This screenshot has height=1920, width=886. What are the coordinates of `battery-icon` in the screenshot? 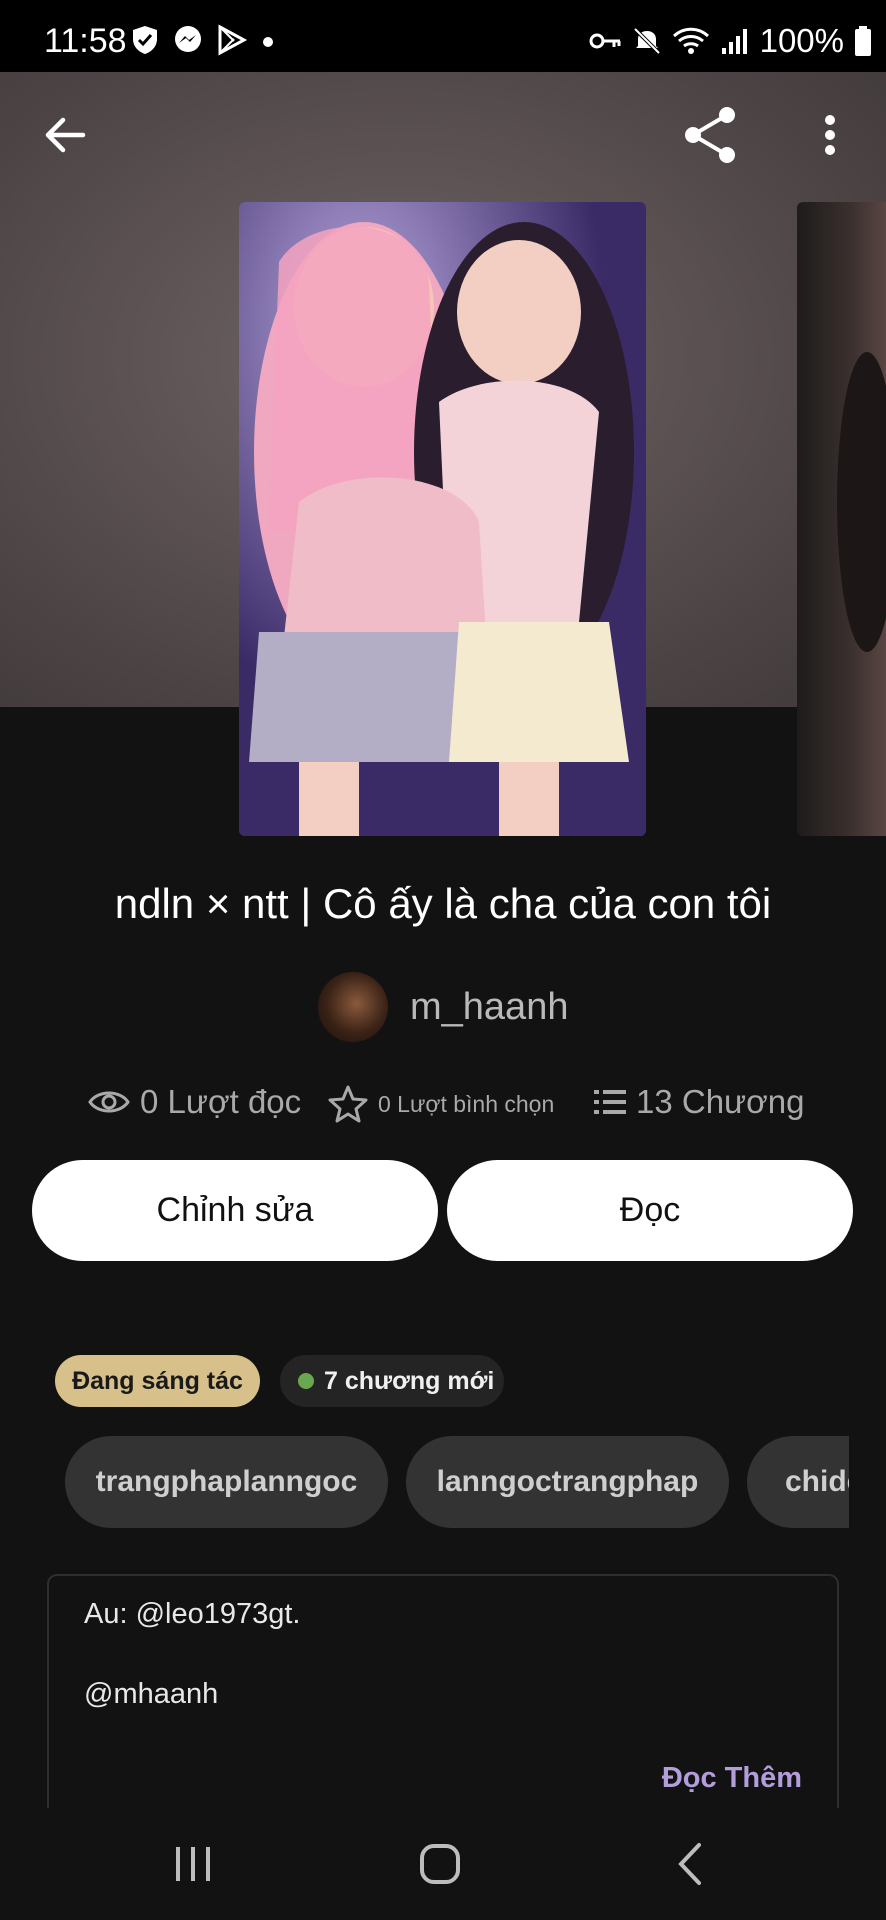 It's located at (863, 41).